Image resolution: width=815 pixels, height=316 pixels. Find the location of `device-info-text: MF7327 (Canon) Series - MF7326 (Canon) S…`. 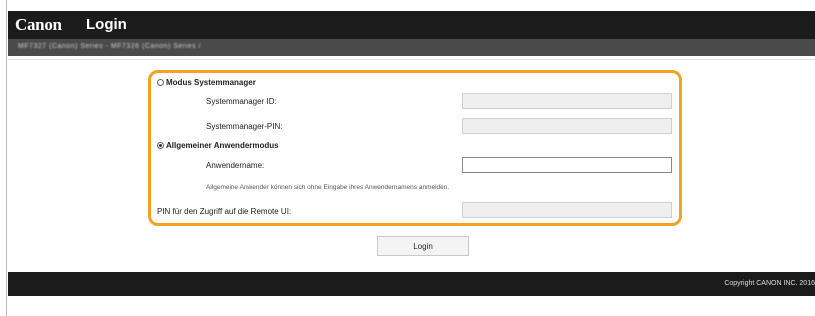

device-info-text: MF7327 (Canon) Series - MF7326 (Canon) S… is located at coordinates (110, 46).